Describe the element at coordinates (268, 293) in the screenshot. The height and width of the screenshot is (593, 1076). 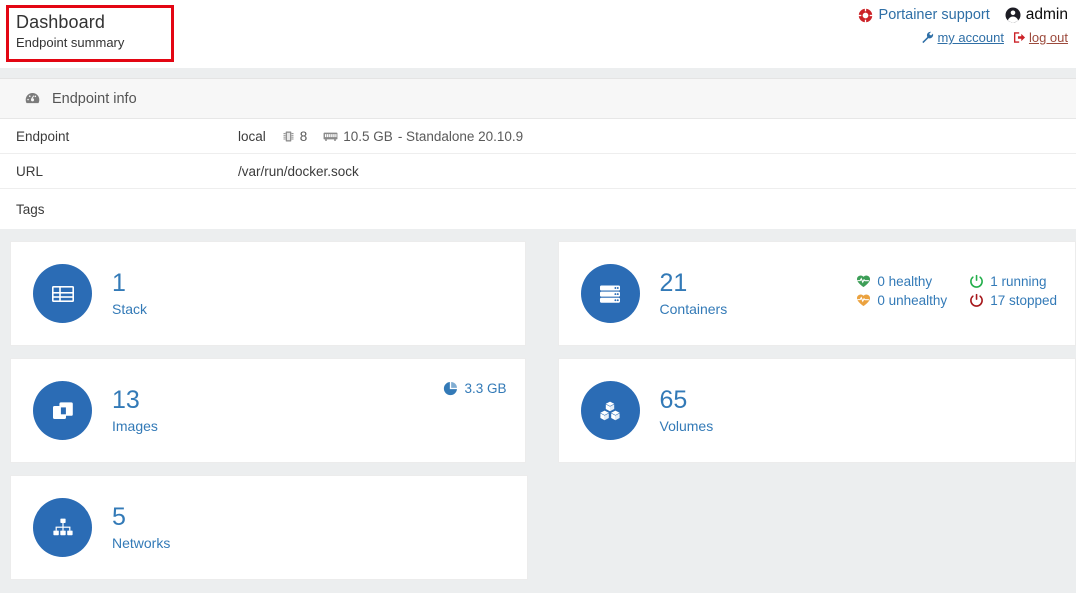
I see `stack-card: 1 Stack` at that location.